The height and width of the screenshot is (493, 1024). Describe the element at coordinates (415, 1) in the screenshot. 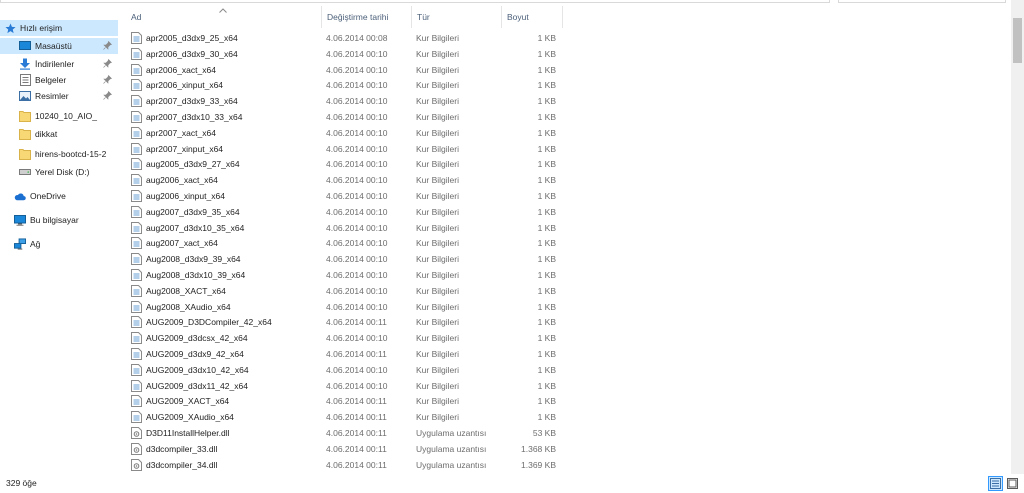

I see `address-bar` at that location.